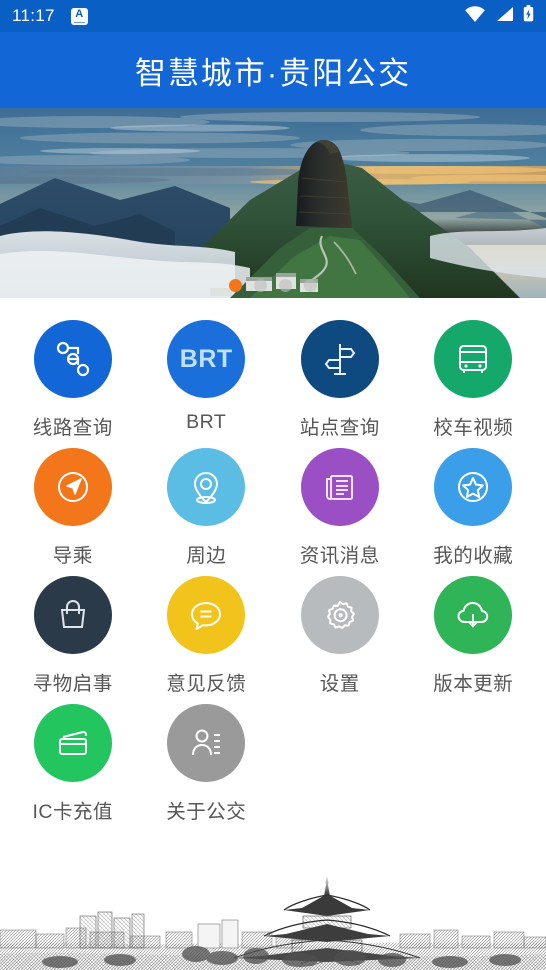  I want to click on grid-item-route-query: 线路查询, so click(73, 380).